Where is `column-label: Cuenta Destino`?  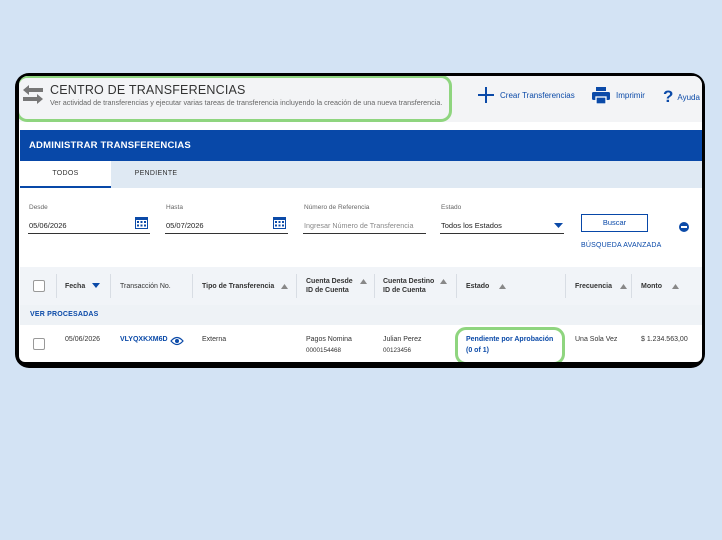
column-label: Cuenta Destino is located at coordinates (409, 281).